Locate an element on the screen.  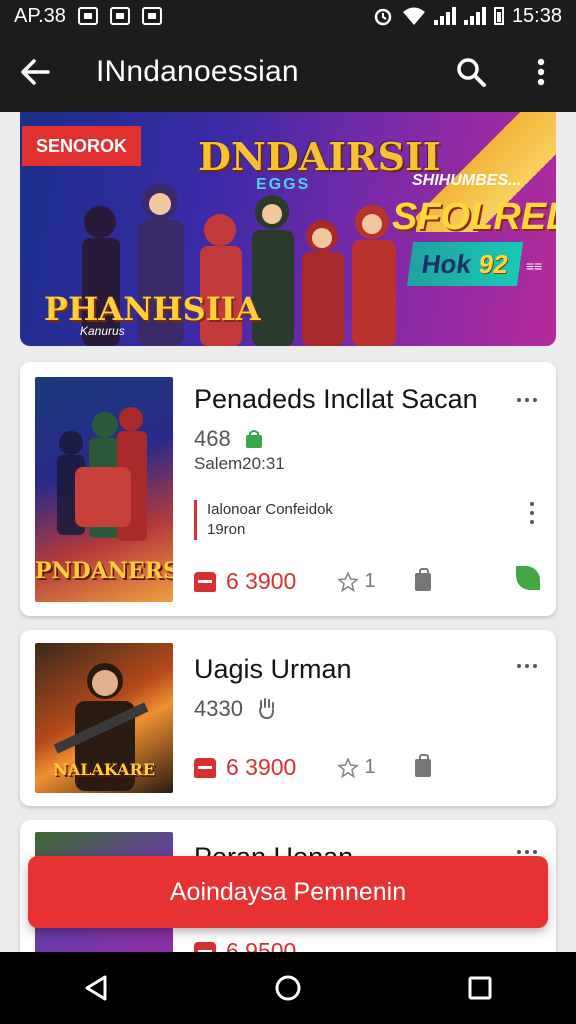
overflow-menu-button is located at coordinates (541, 72).